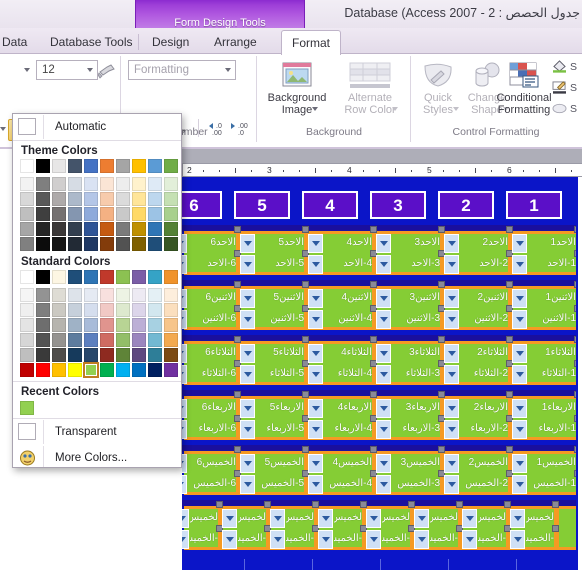 The height and width of the screenshot is (570, 582). Describe the element at coordinates (540, 518) in the screenshot. I see `form-control-label: لخميس1` at that location.